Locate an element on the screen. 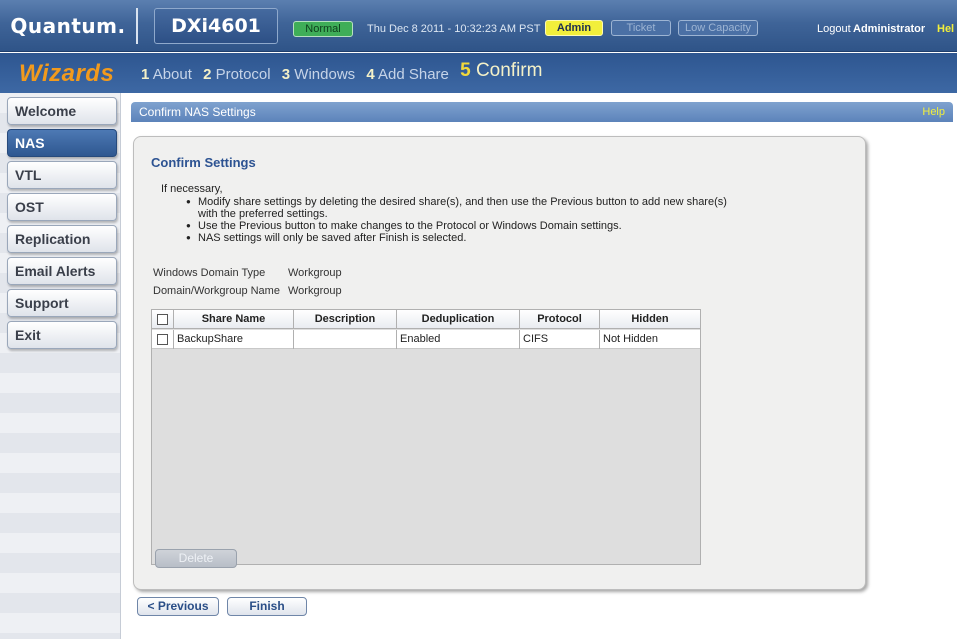 This screenshot has width=957, height=639. row-select-cell is located at coordinates (163, 339).